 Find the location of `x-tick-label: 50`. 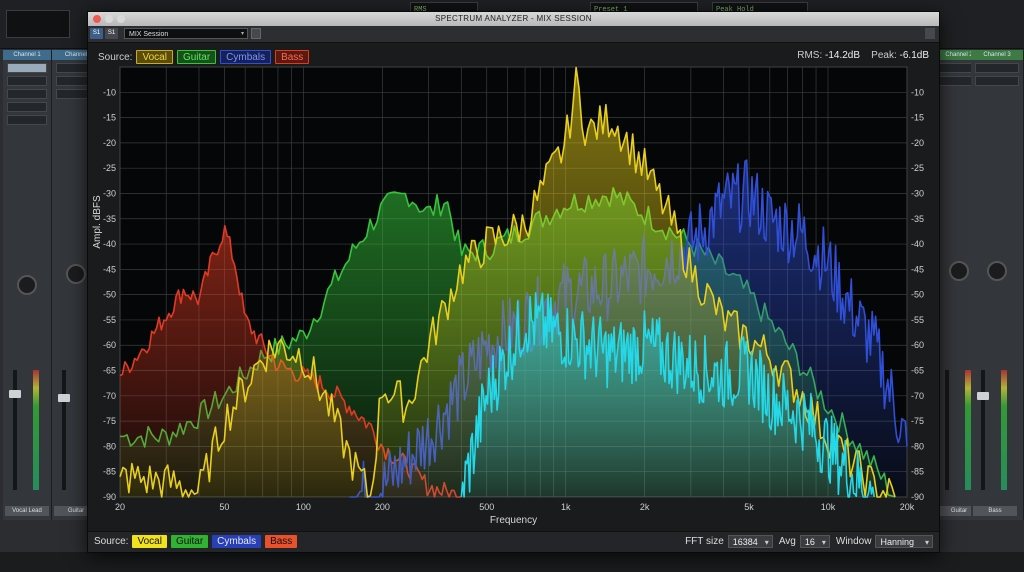

x-tick-label: 50 is located at coordinates (224, 507).